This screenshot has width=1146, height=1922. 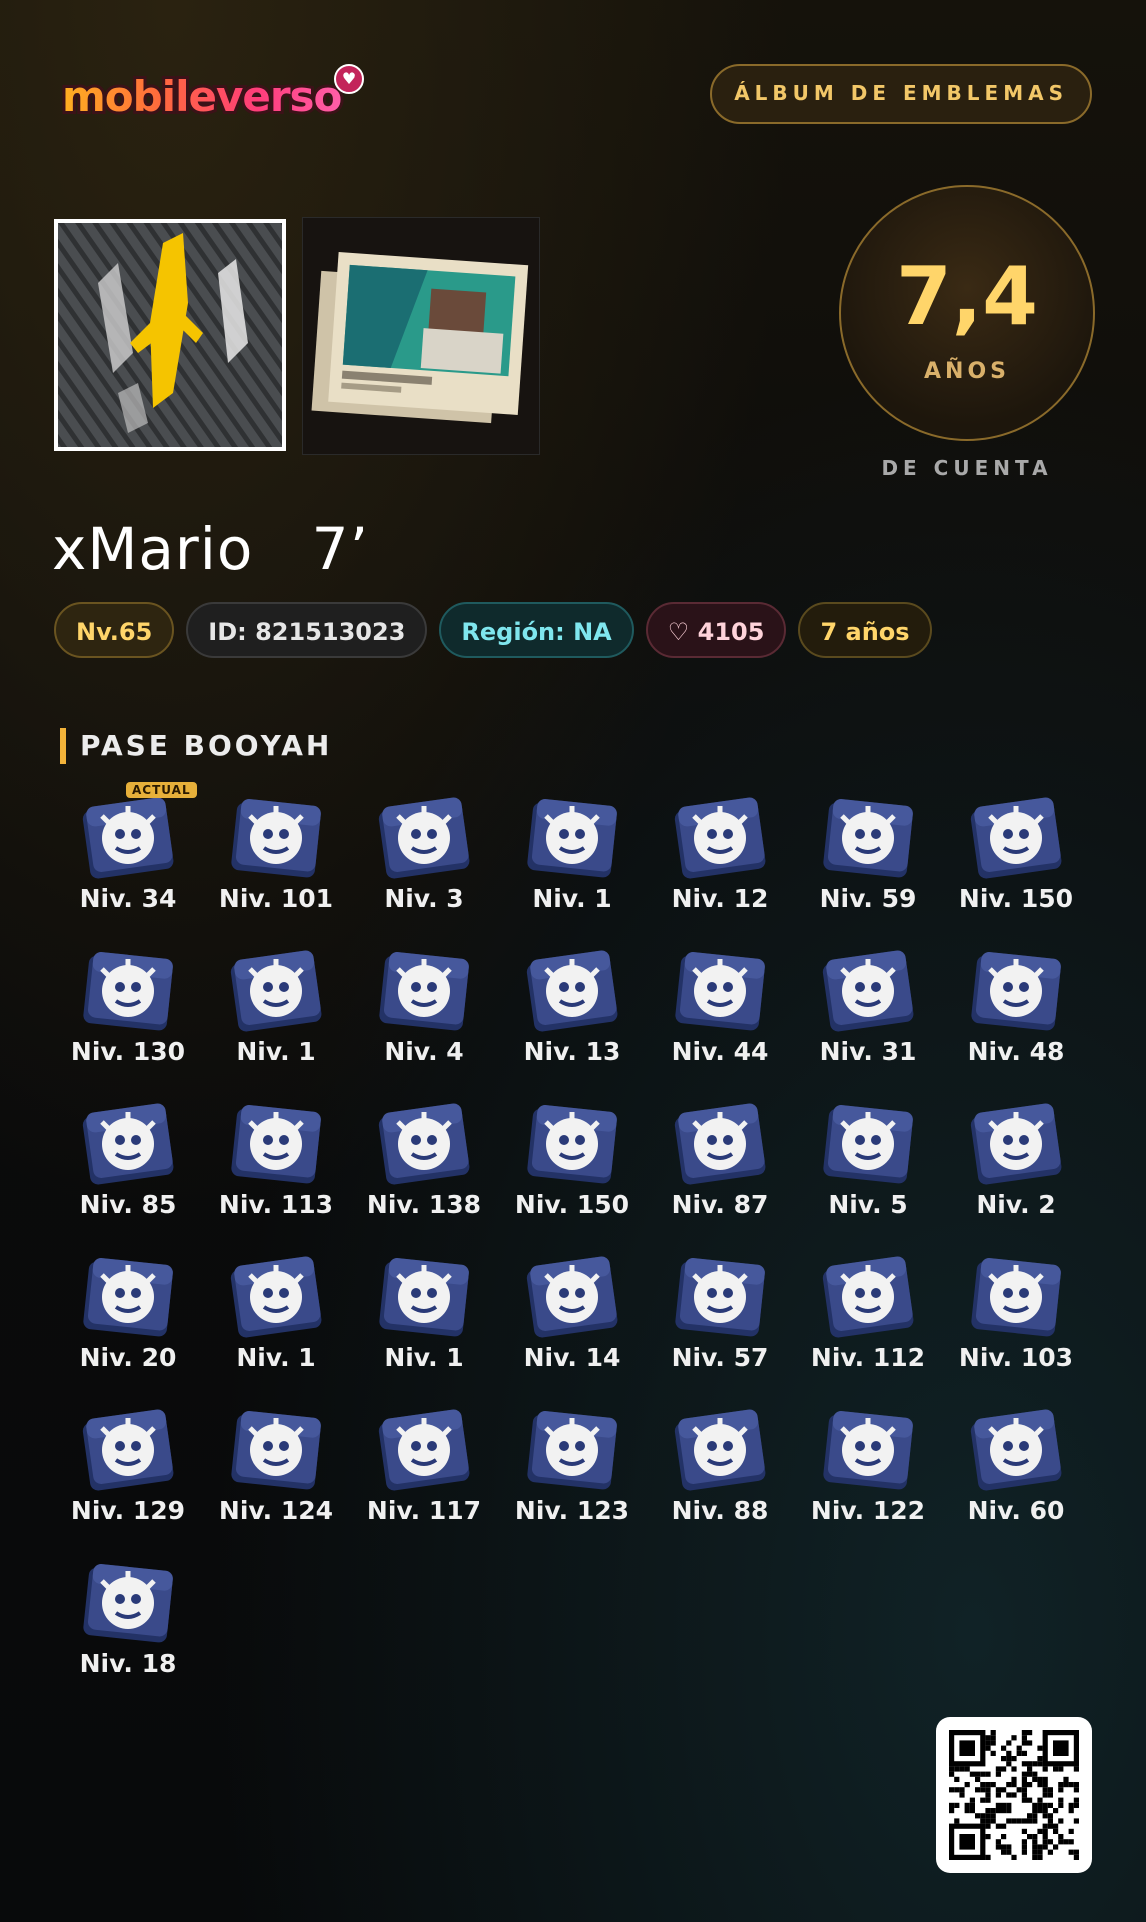 What do you see at coordinates (572, 1006) in the screenshot?
I see `booyah-pass-item: Niv. 13` at bounding box center [572, 1006].